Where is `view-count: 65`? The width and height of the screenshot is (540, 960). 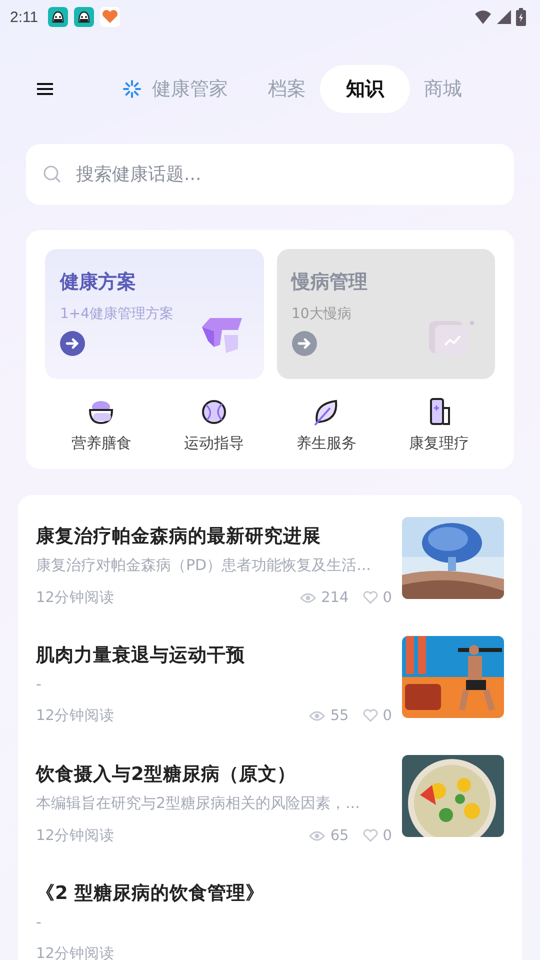 view-count: 65 is located at coordinates (339, 836).